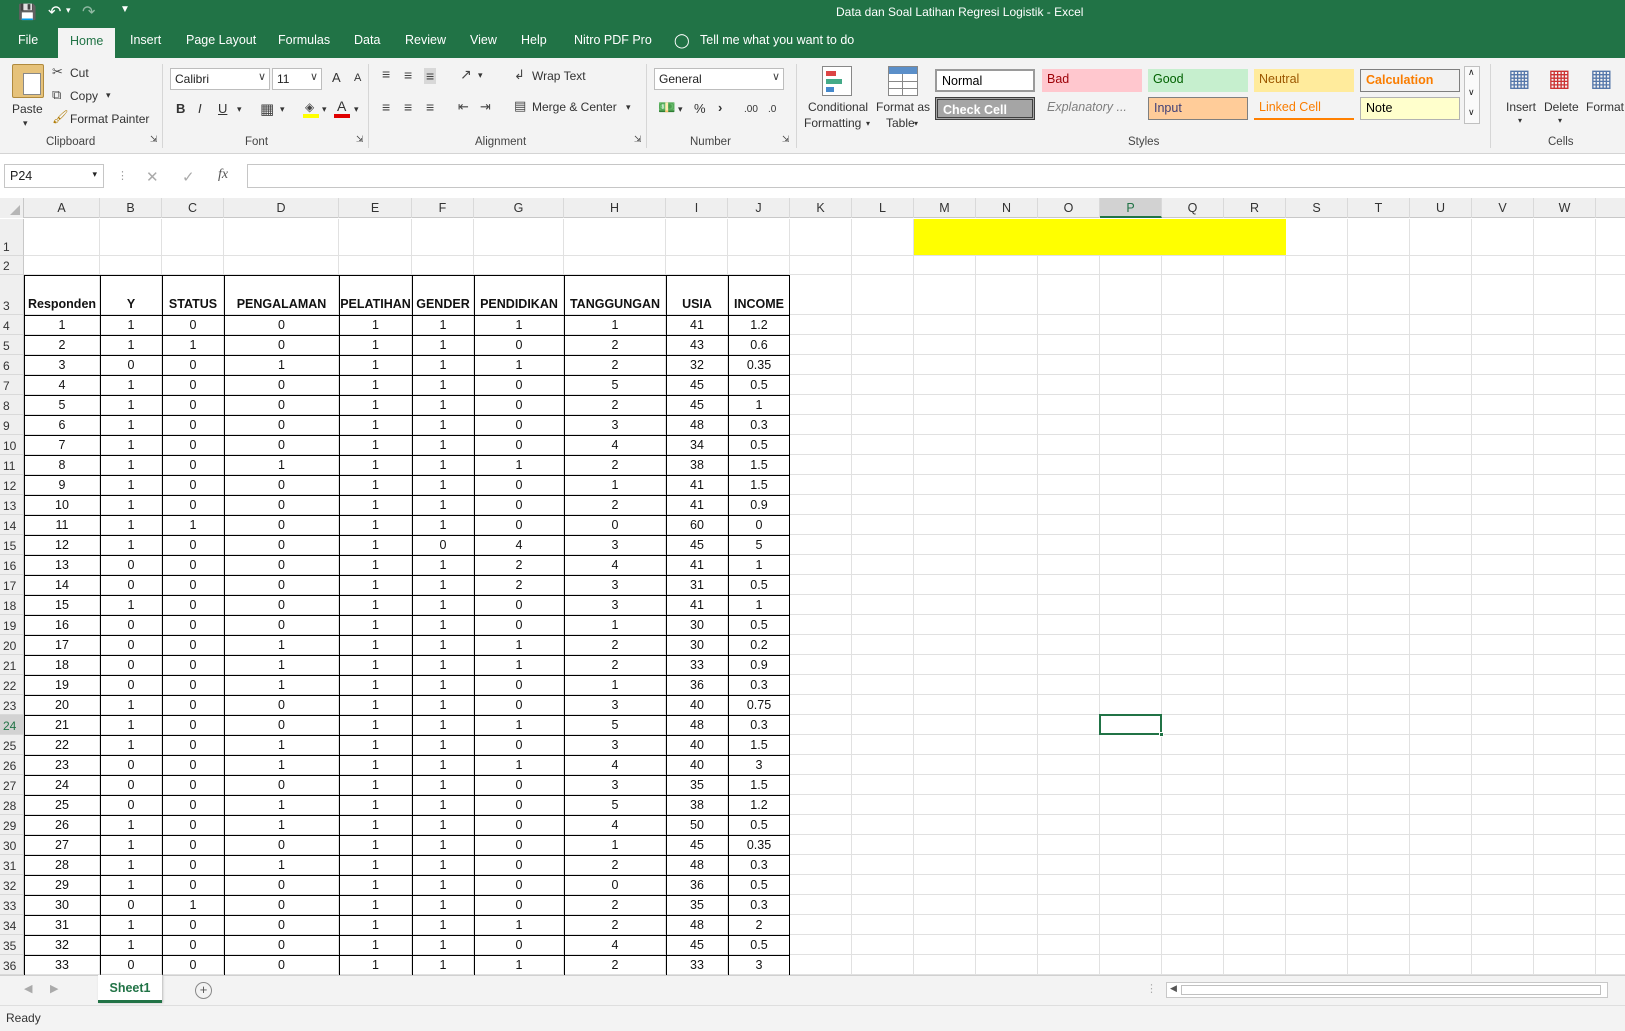 The height and width of the screenshot is (1031, 1625). I want to click on select-all-button, so click(12, 208).